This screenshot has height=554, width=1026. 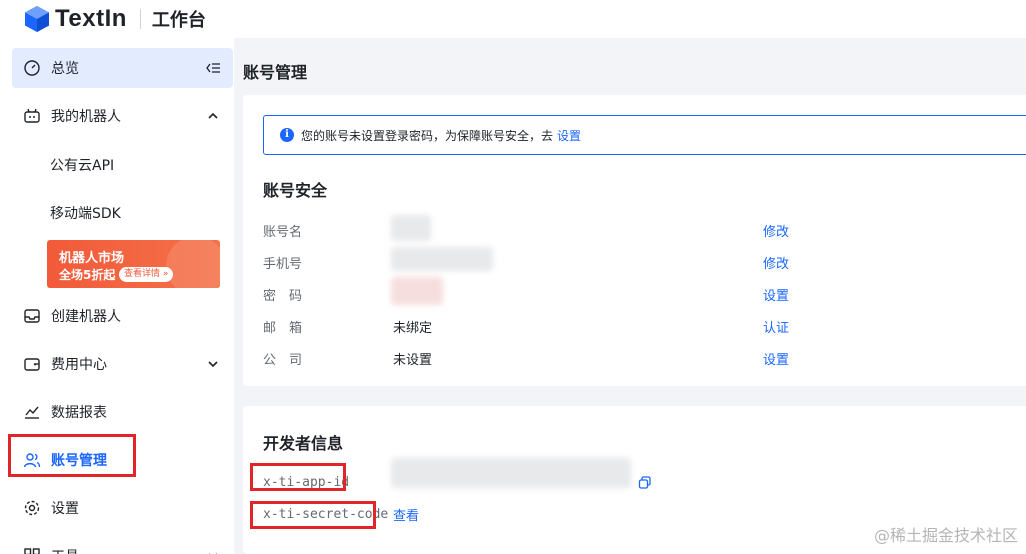 I want to click on collapse-sidebar-icon, so click(x=213, y=68).